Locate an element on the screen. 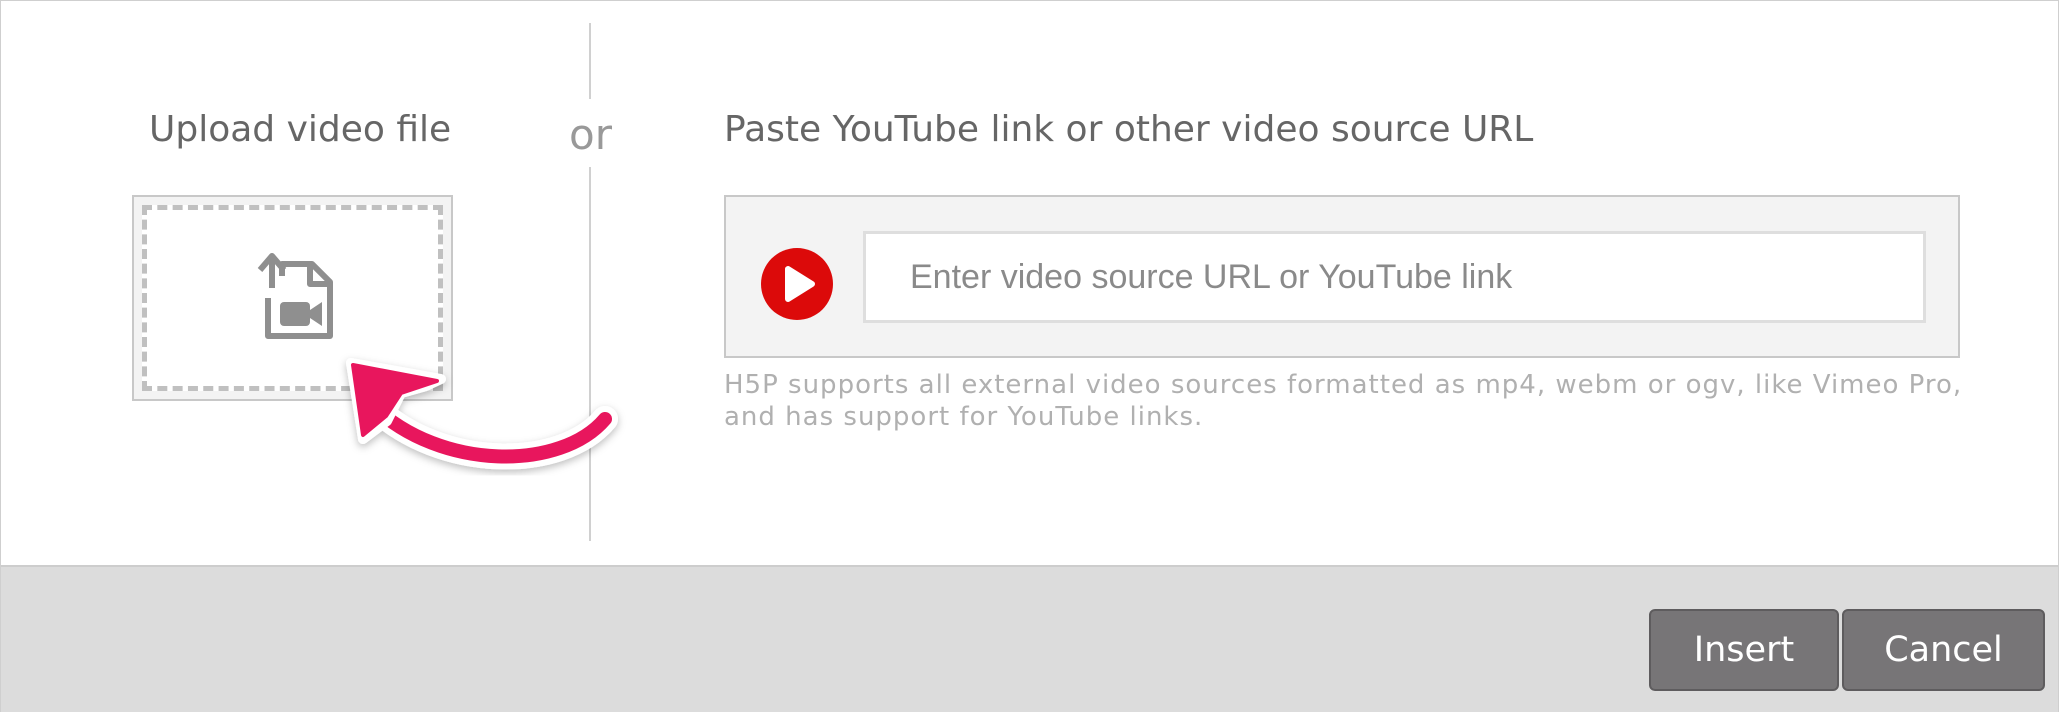  insert-button: Insert is located at coordinates (1744, 650).